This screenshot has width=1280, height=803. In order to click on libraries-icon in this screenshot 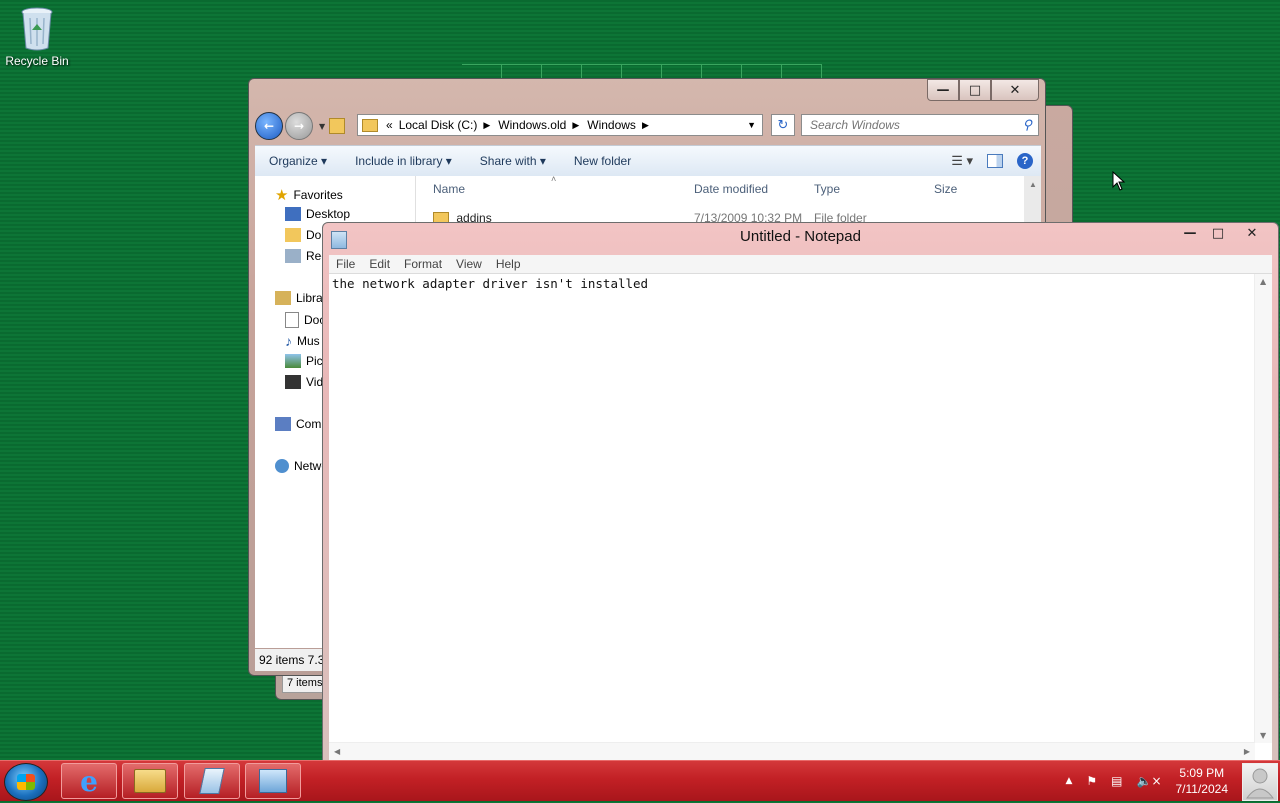, I will do `click(283, 298)`.